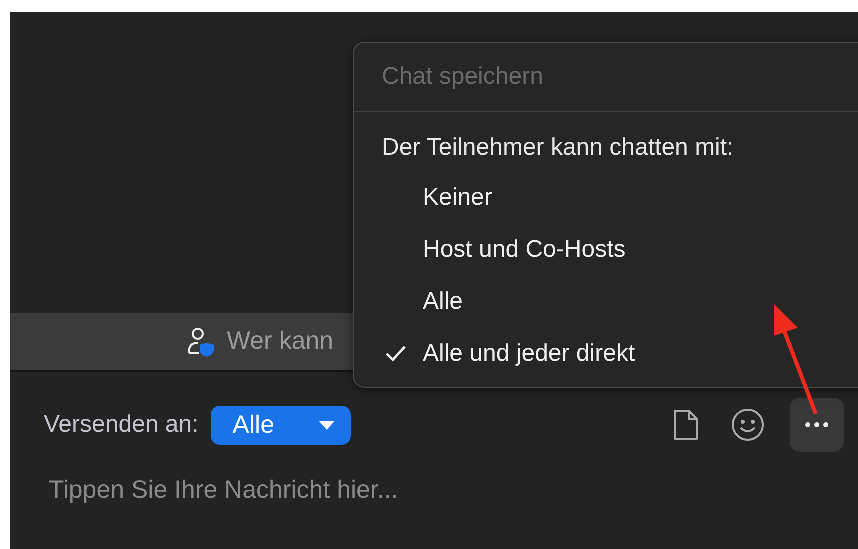  What do you see at coordinates (748, 425) in the screenshot?
I see `smiley-icon` at bounding box center [748, 425].